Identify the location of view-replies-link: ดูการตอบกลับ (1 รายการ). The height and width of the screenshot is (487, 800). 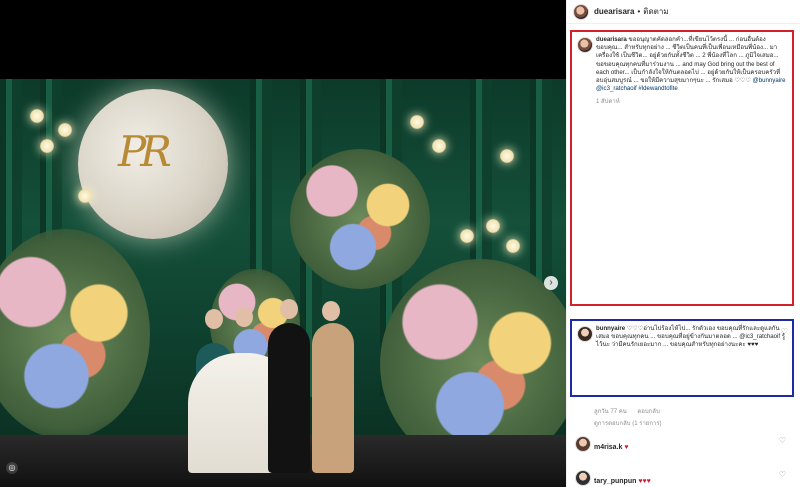
(628, 424).